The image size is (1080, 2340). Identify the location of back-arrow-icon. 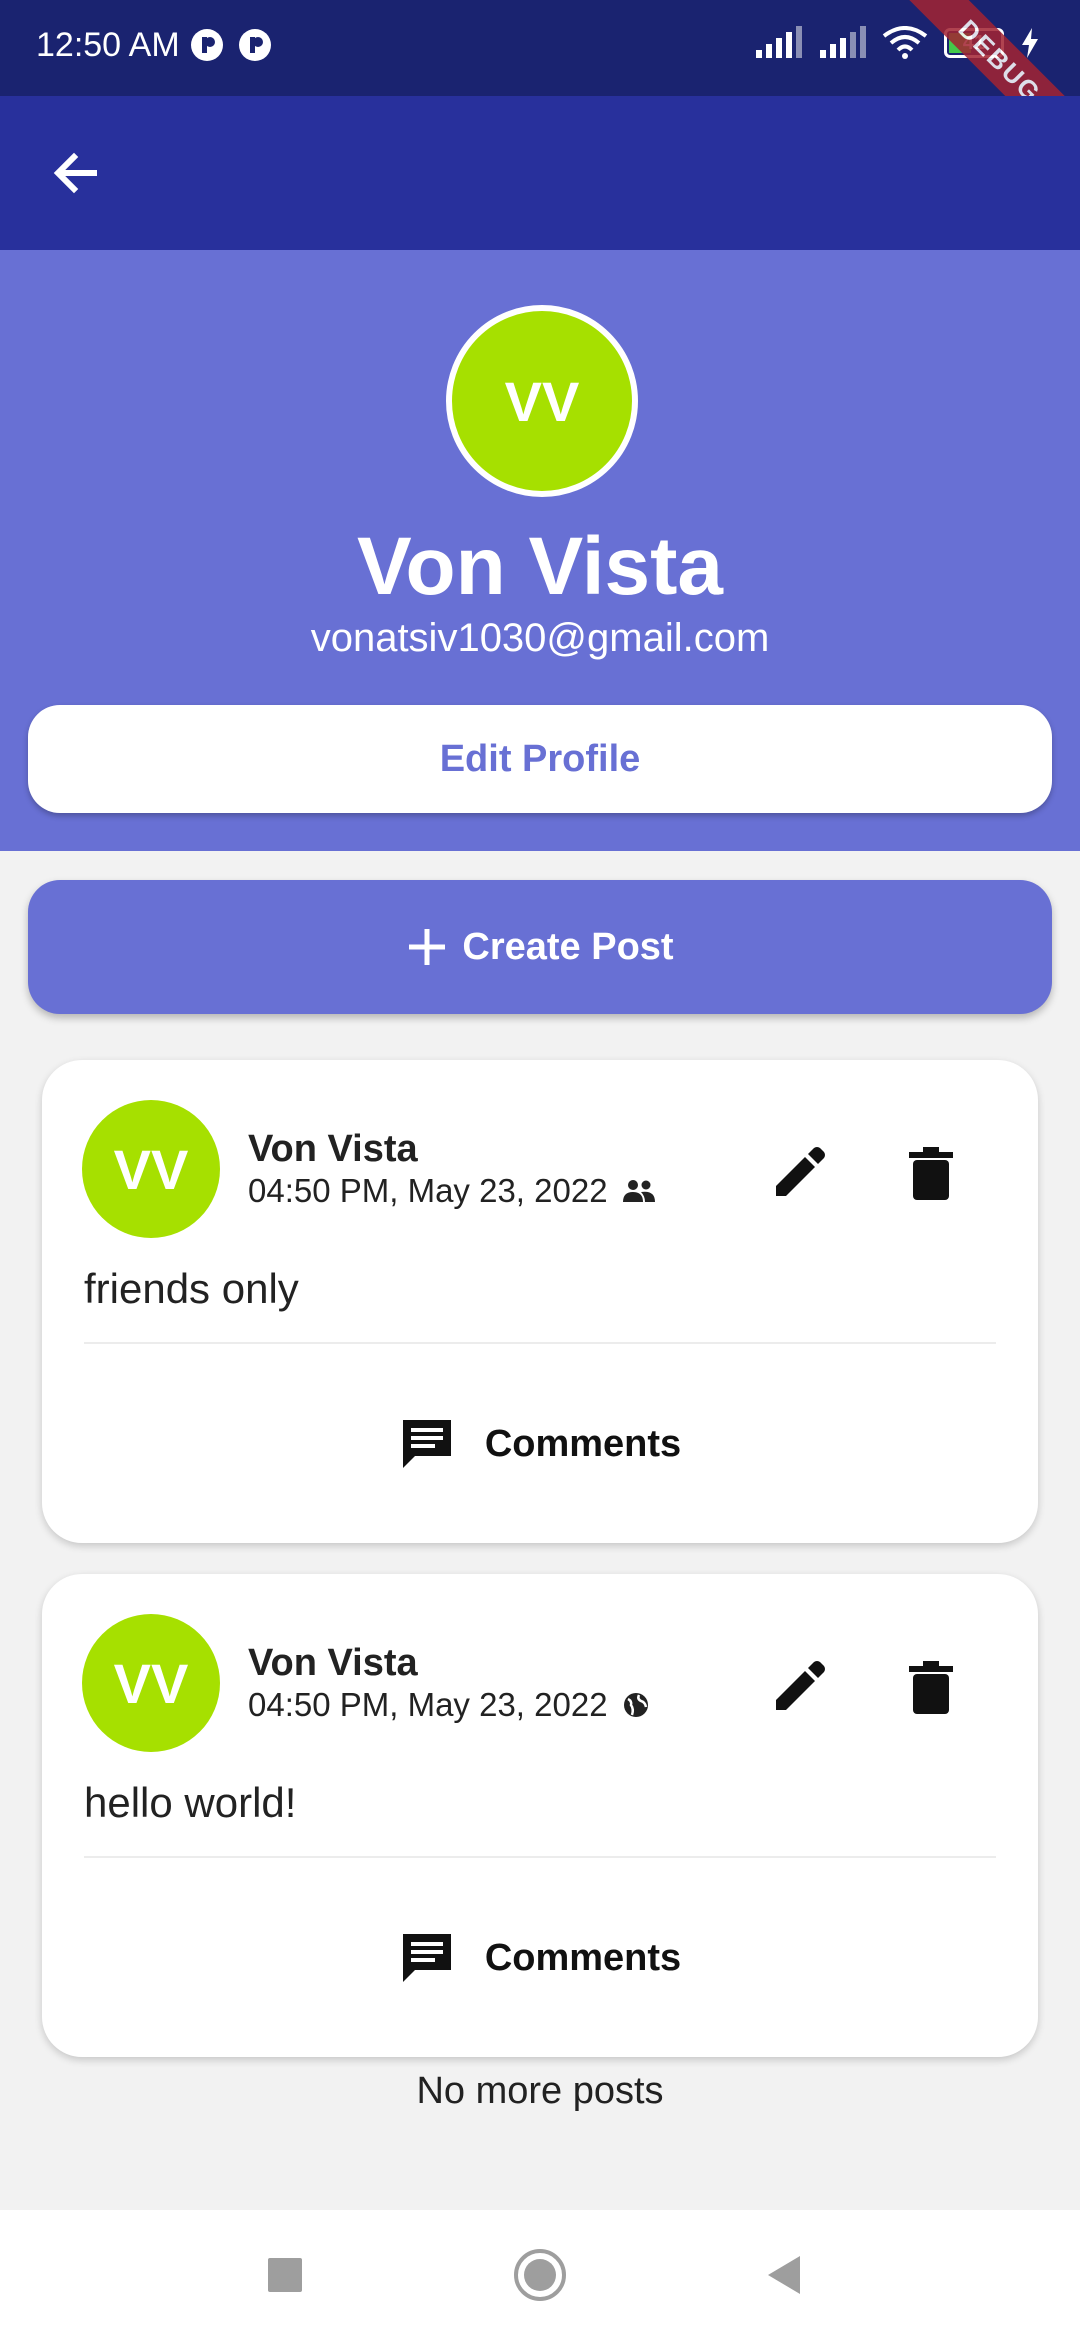
(76, 173).